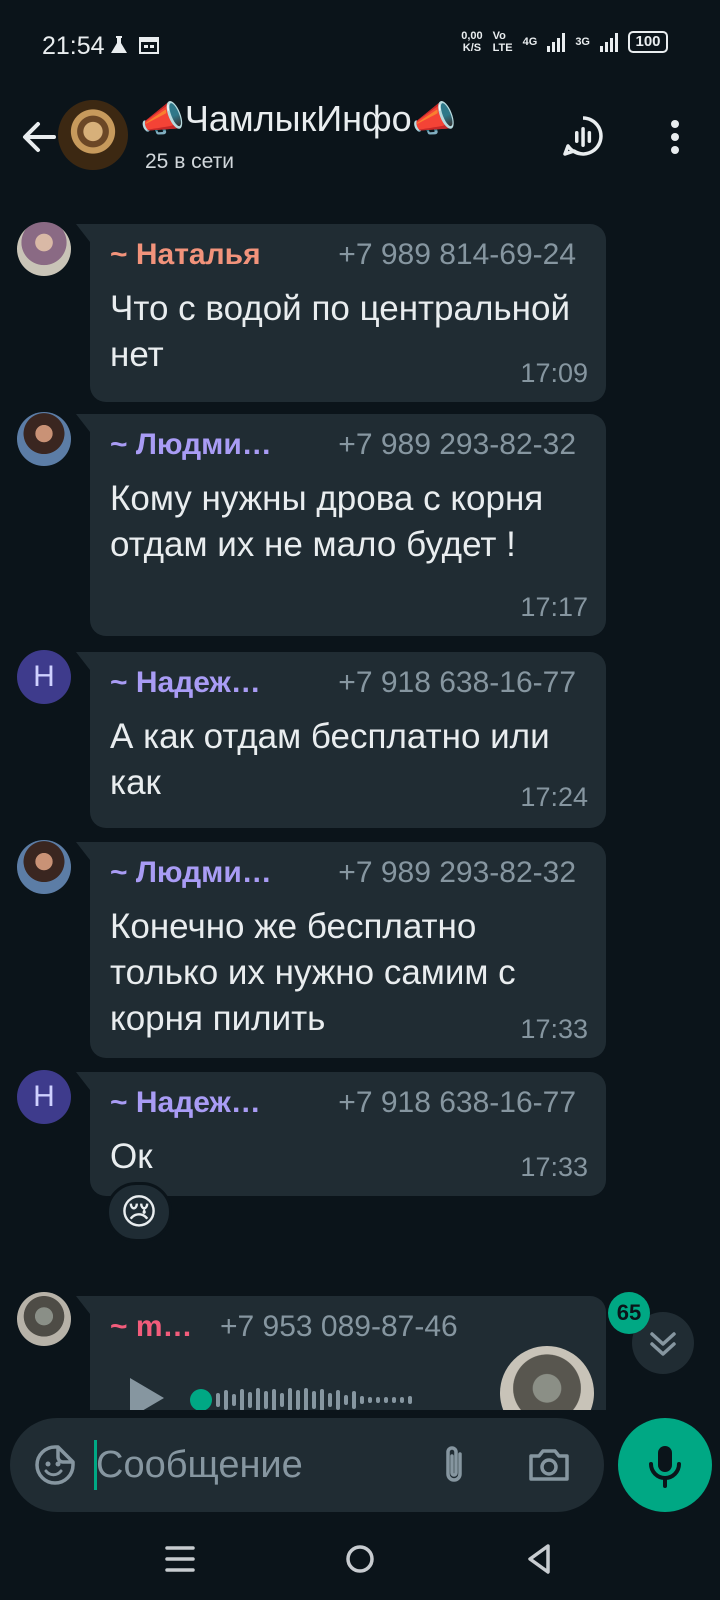 This screenshot has height=1600, width=720. What do you see at coordinates (330, 759) in the screenshot?
I see `message-text: А как отдам бесплатно или как` at bounding box center [330, 759].